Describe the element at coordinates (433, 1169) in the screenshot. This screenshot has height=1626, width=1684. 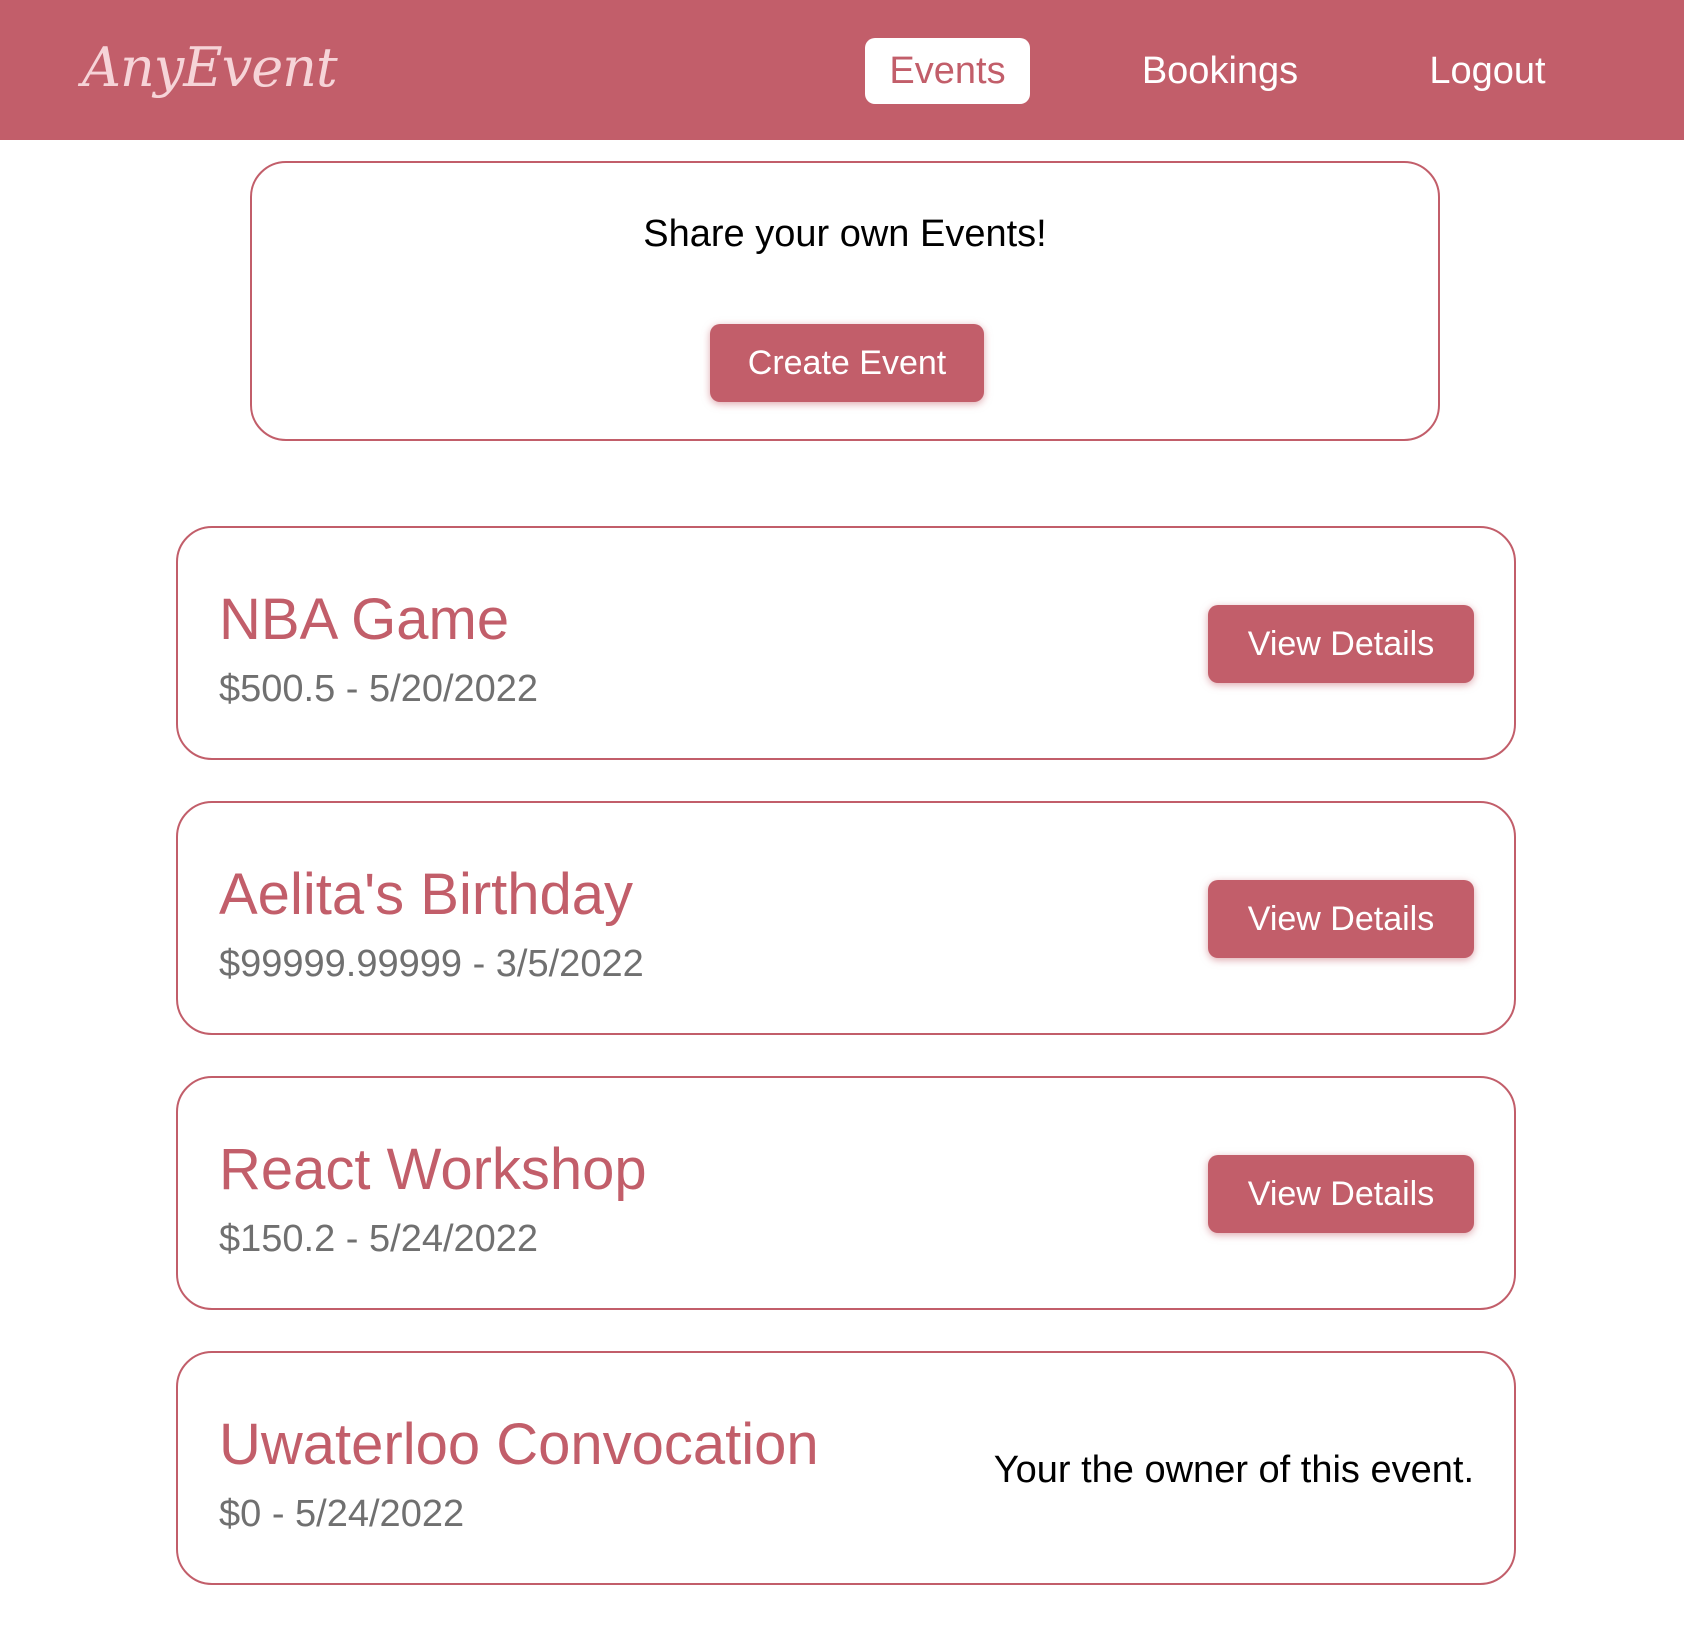
I see `event-title: React Workshop` at that location.